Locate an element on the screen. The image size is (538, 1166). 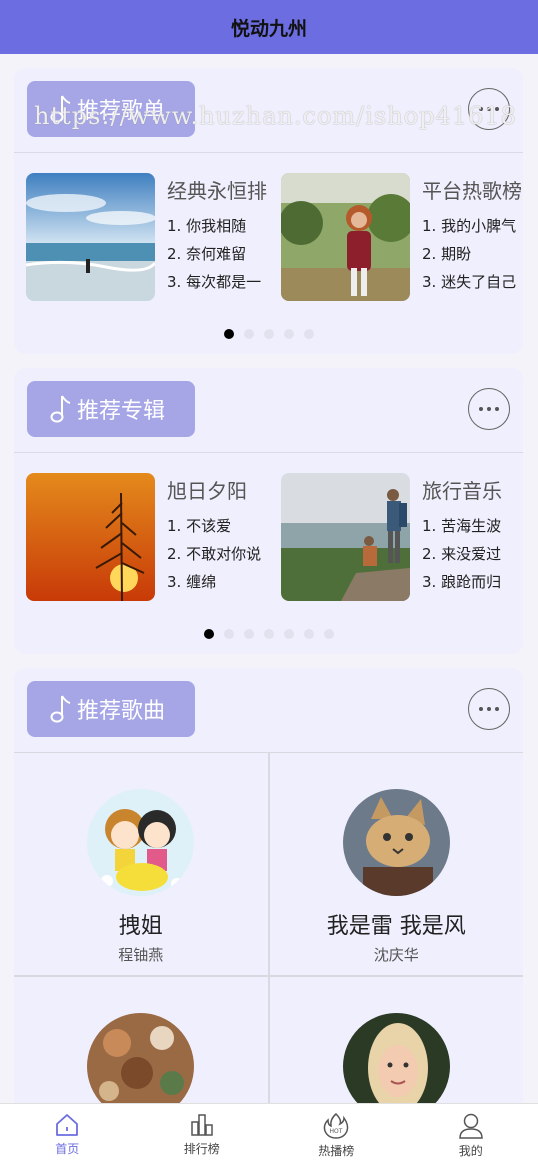
song-singer: 沈庆华 is located at coordinates (396, 954).